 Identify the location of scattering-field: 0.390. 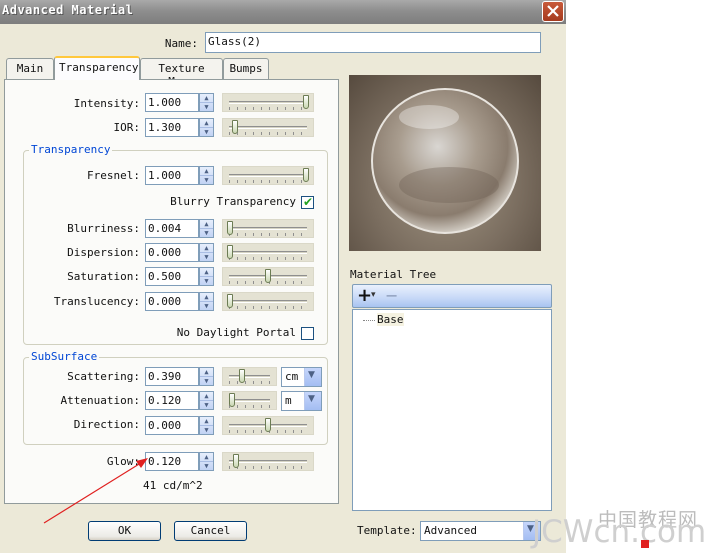
(172, 376).